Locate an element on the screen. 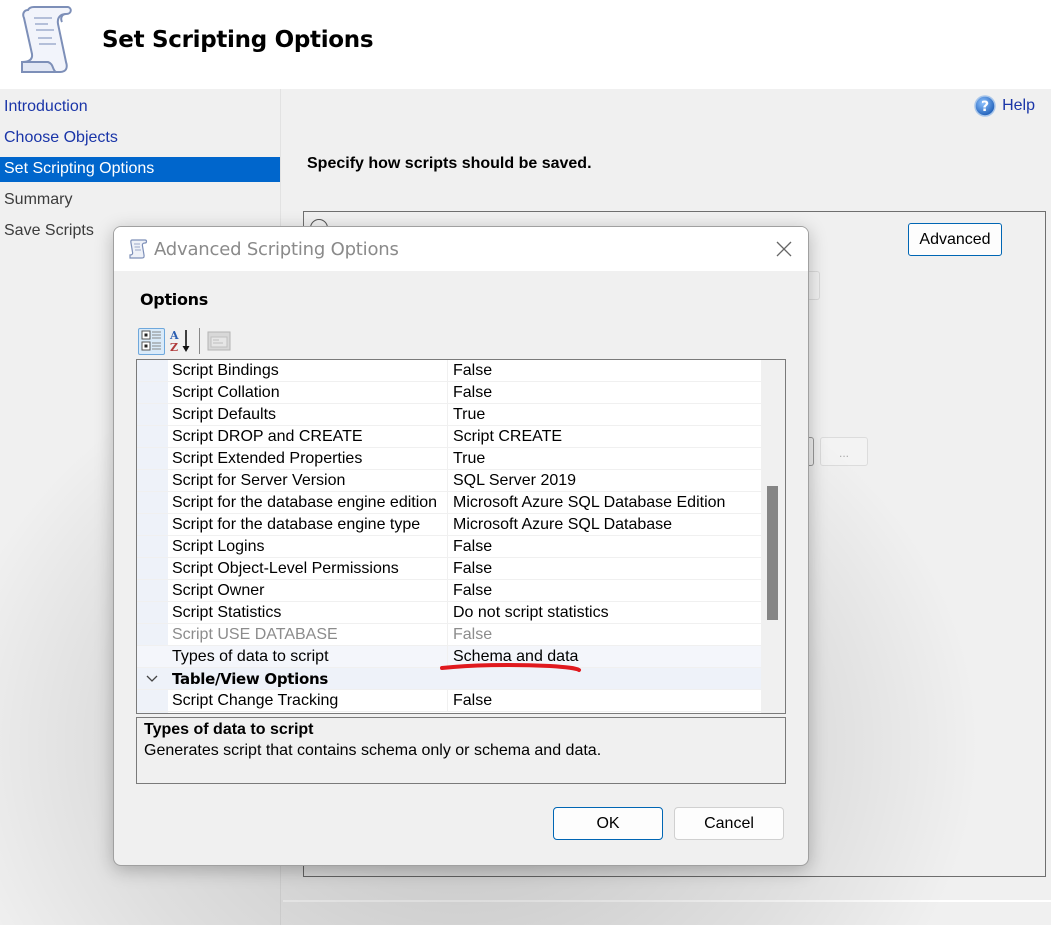 The image size is (1051, 925). dialog-title: Advanced Scripting Options is located at coordinates (276, 249).